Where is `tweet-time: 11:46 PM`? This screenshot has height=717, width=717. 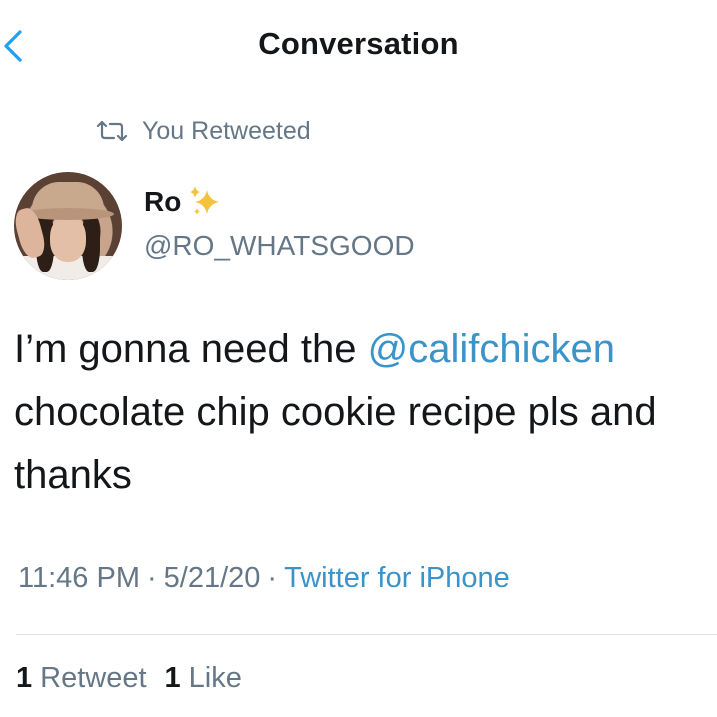 tweet-time: 11:46 PM is located at coordinates (79, 578).